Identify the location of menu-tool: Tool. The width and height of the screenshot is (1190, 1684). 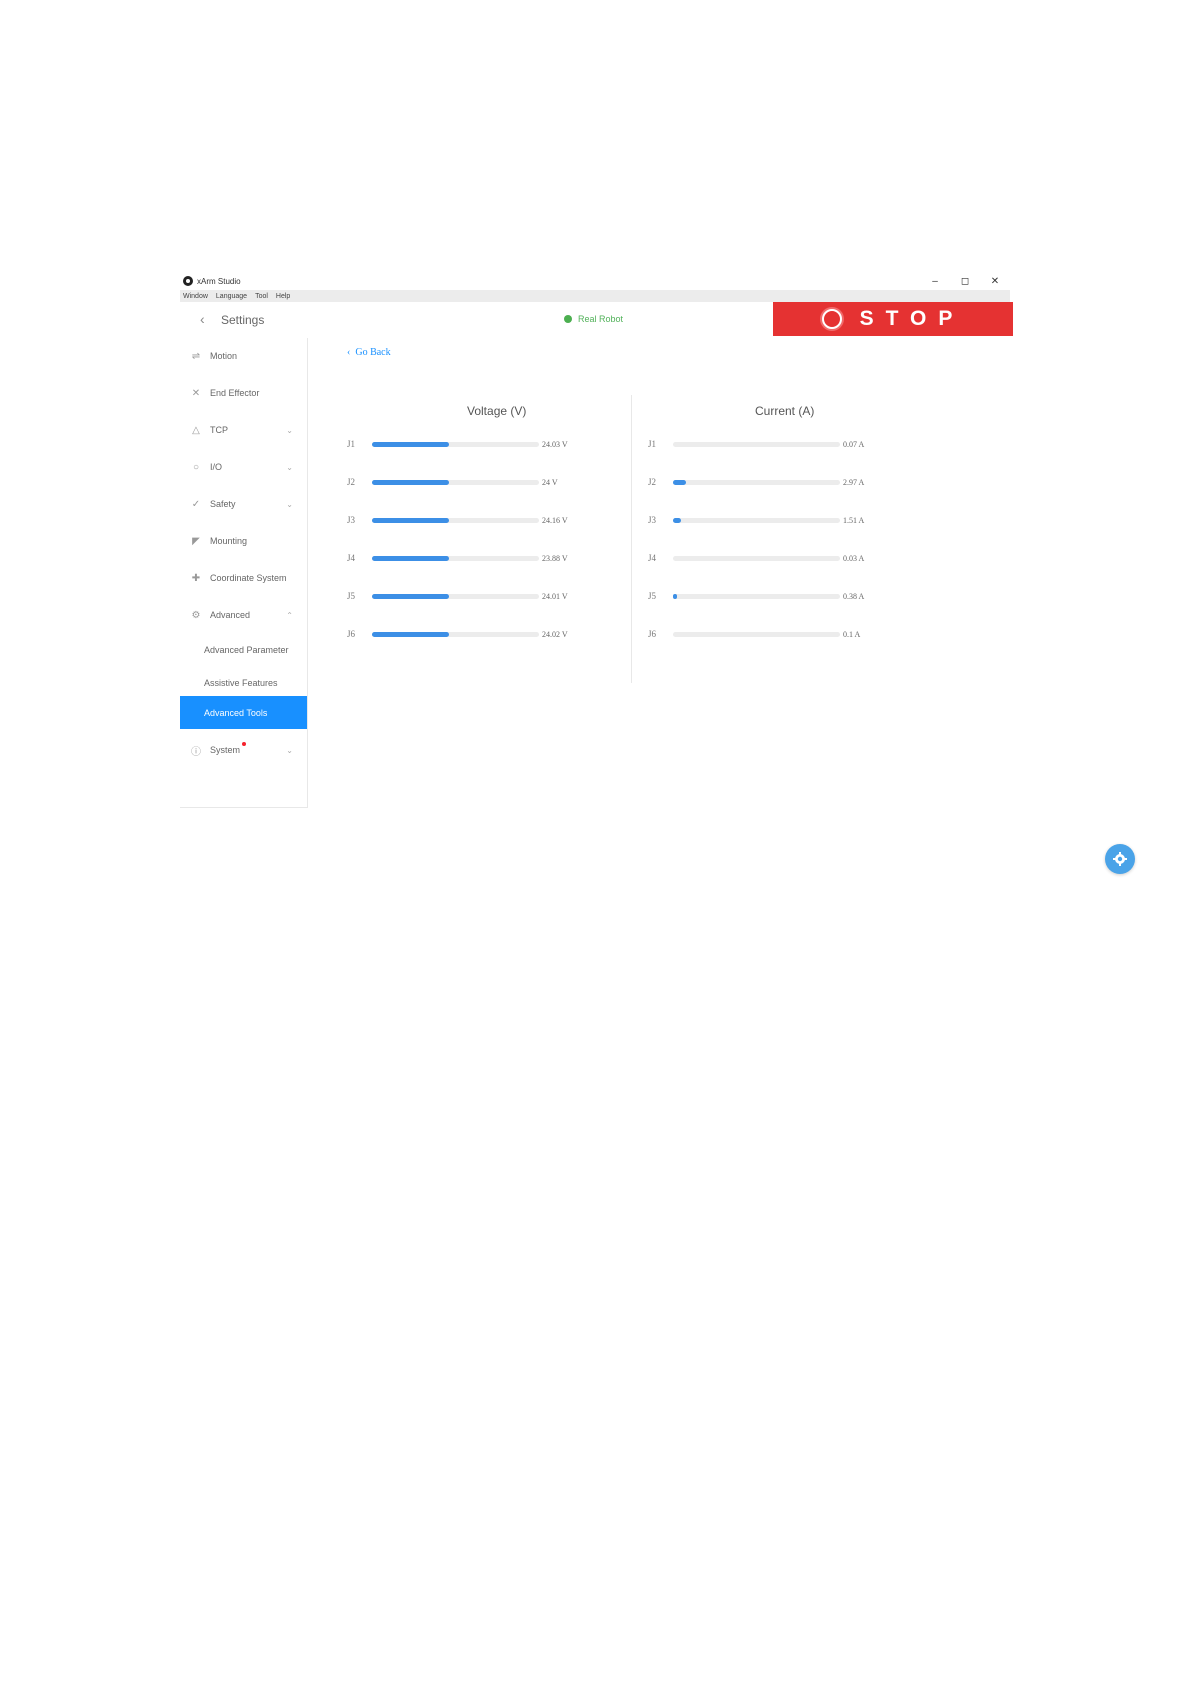
(261, 296).